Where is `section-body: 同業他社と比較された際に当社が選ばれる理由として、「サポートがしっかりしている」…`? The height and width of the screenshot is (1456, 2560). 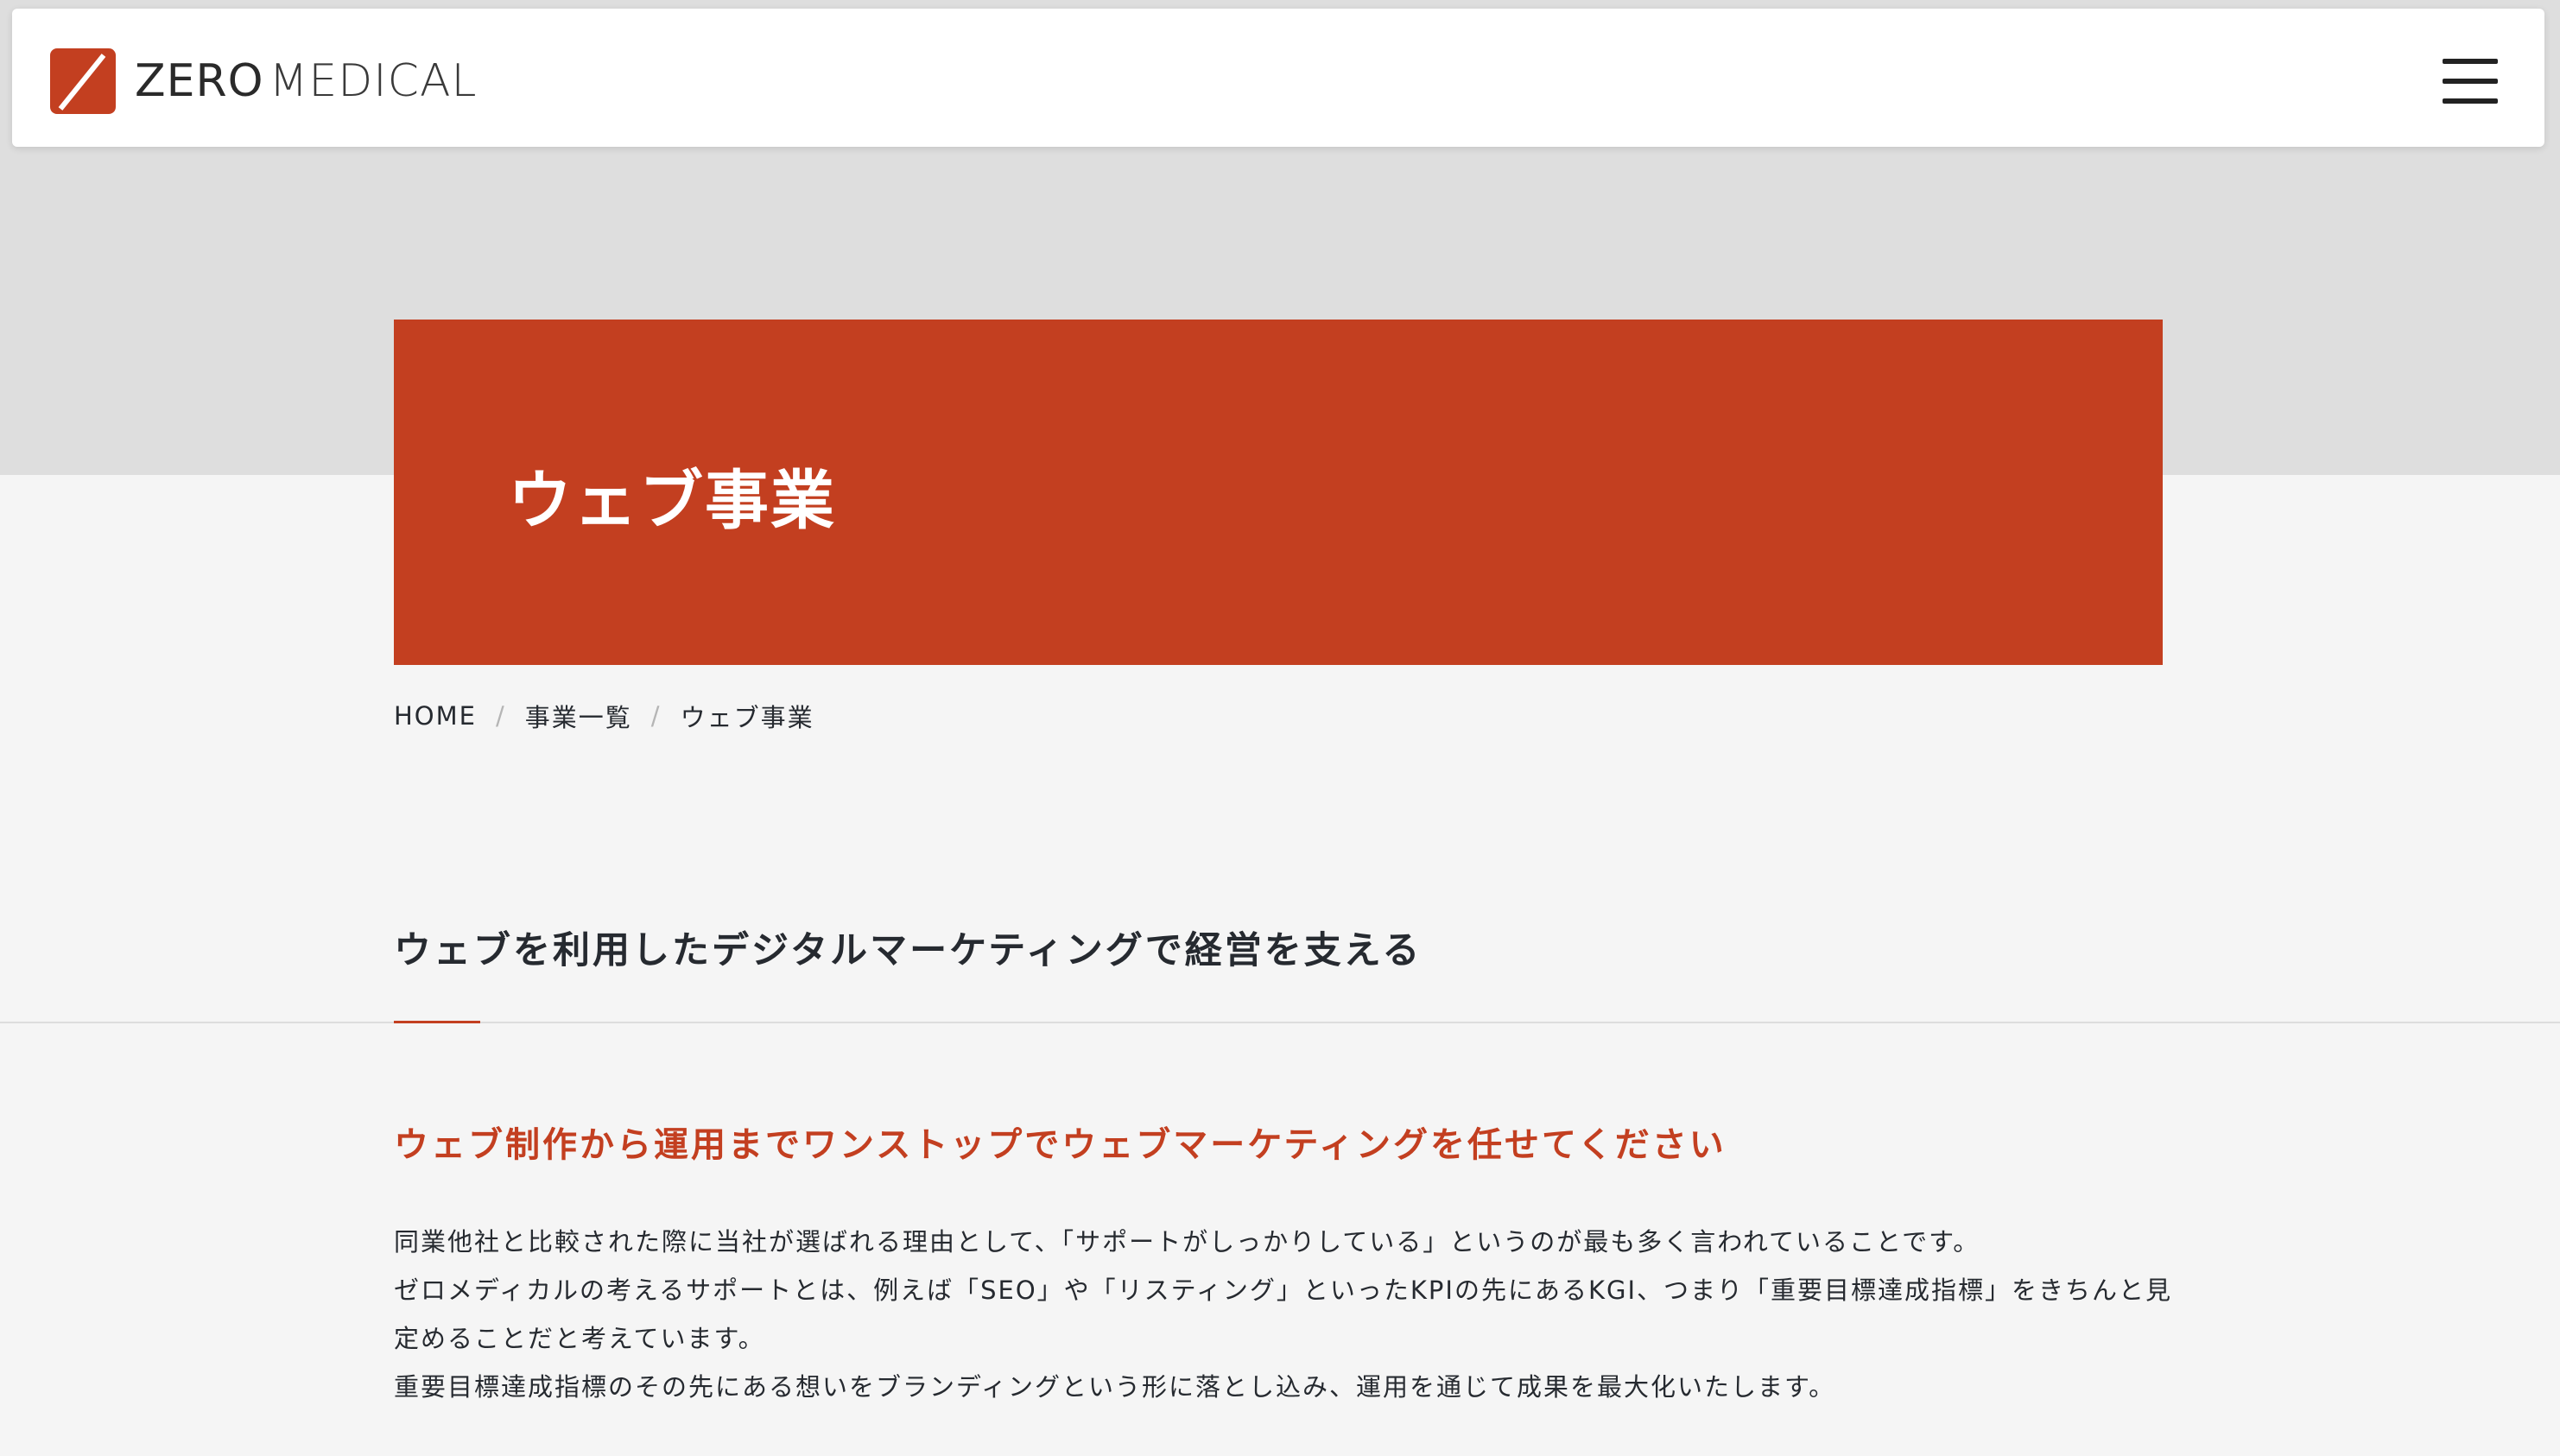 section-body: 同業他社と比較された際に当社が選ばれる理由として、「サポートがしっかりしている」… is located at coordinates (1283, 1314).